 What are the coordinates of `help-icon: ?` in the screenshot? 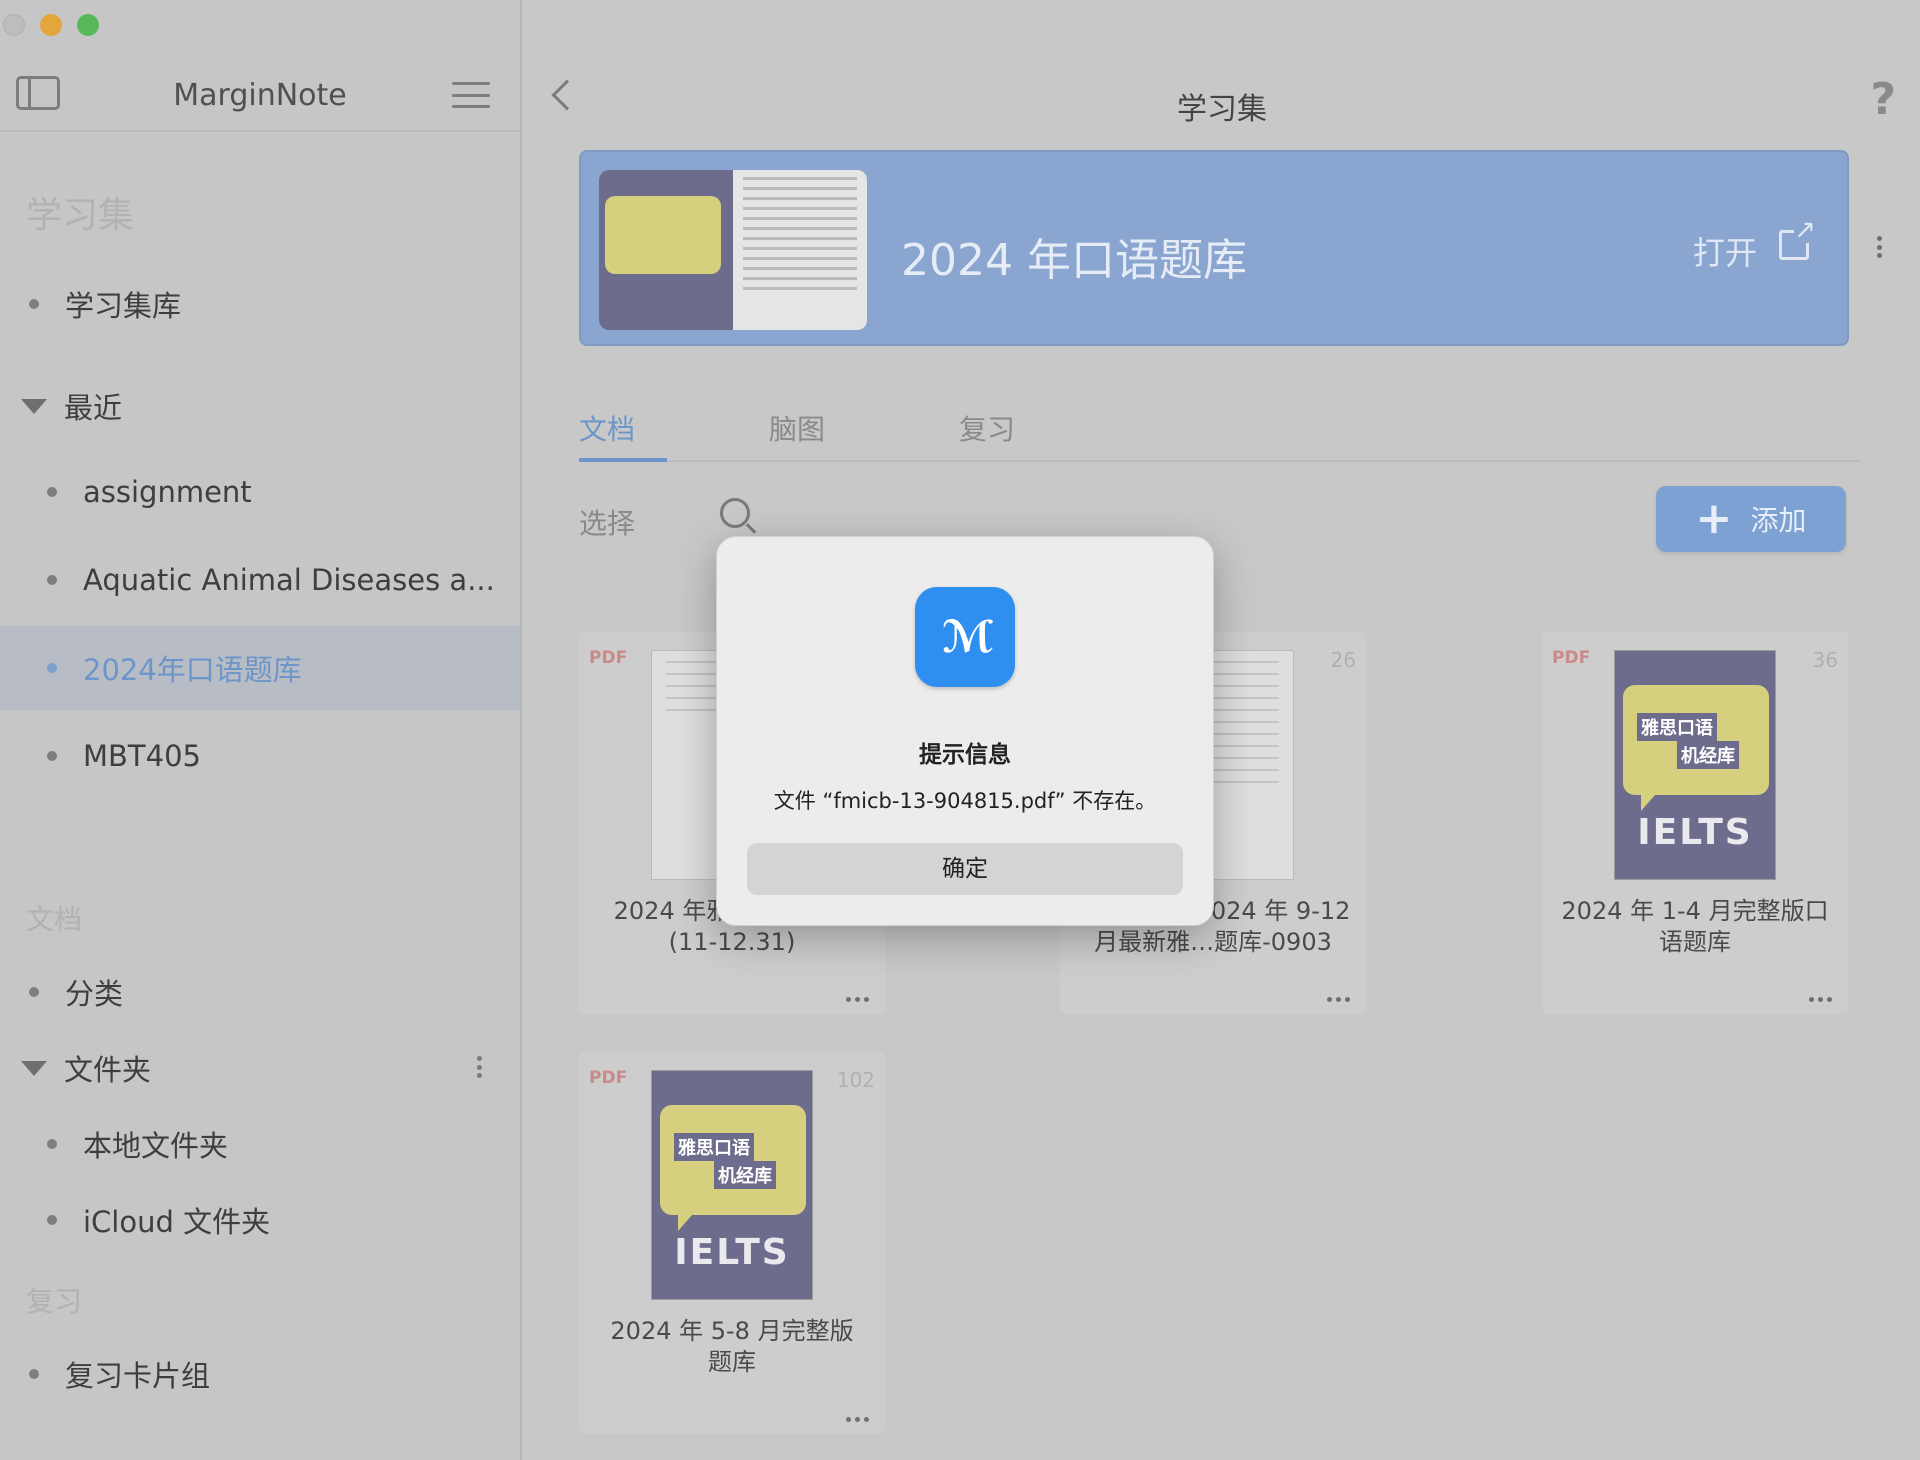 It's located at (1883, 99).